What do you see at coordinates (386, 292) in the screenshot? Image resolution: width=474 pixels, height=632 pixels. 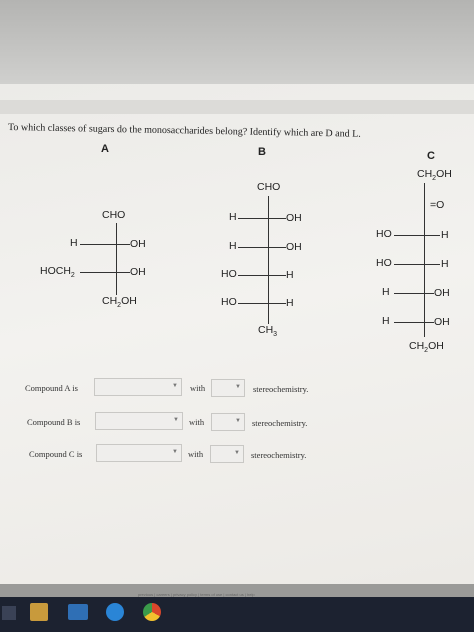 I see `c-row3-left: H` at bounding box center [386, 292].